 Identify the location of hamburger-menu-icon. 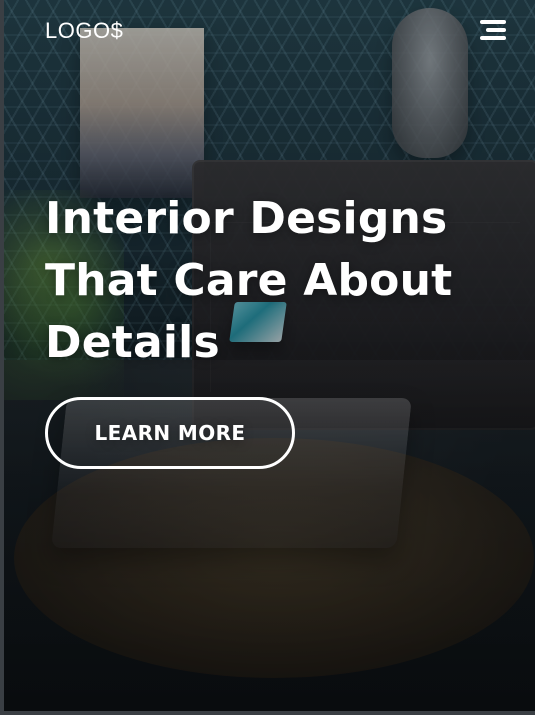
(493, 30).